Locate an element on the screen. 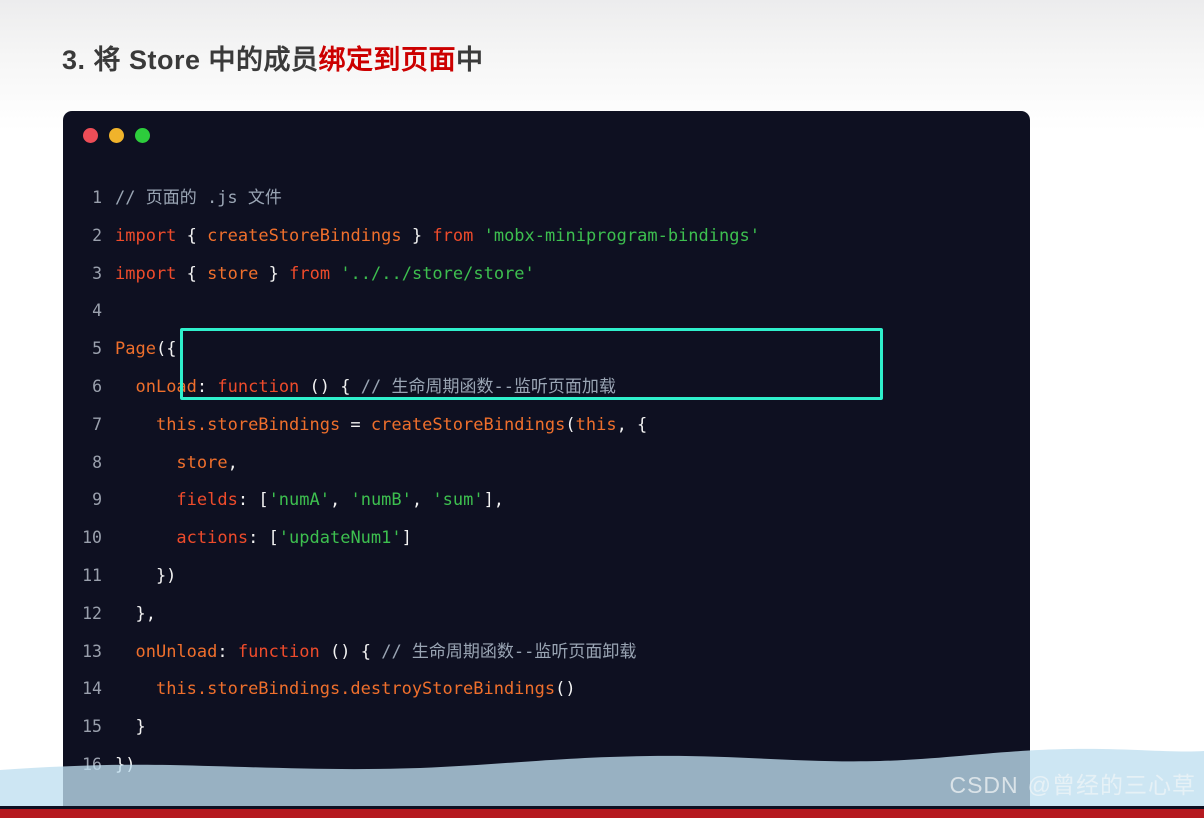 This screenshot has width=1204, height=818. code-token: // 生命周期函数--监听页面卸载 is located at coordinates (509, 651).